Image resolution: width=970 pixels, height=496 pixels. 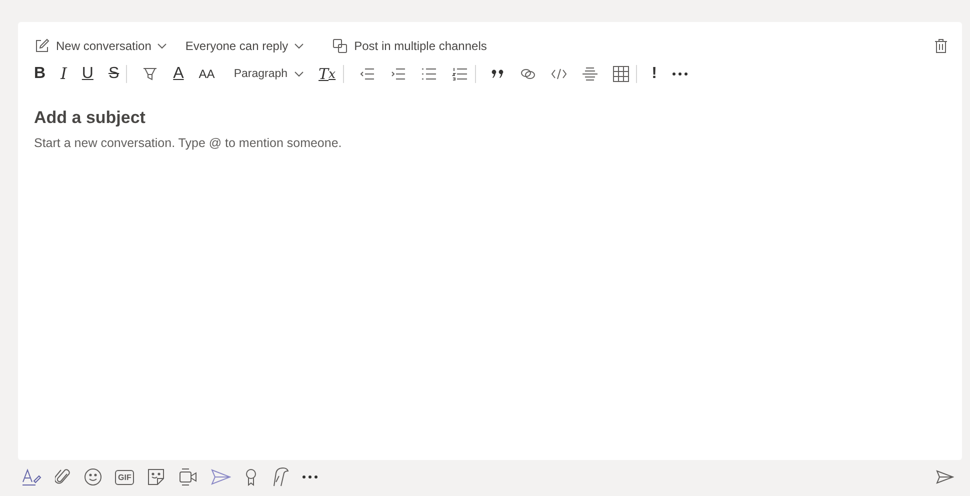 What do you see at coordinates (340, 46) in the screenshot?
I see `copy-icon` at bounding box center [340, 46].